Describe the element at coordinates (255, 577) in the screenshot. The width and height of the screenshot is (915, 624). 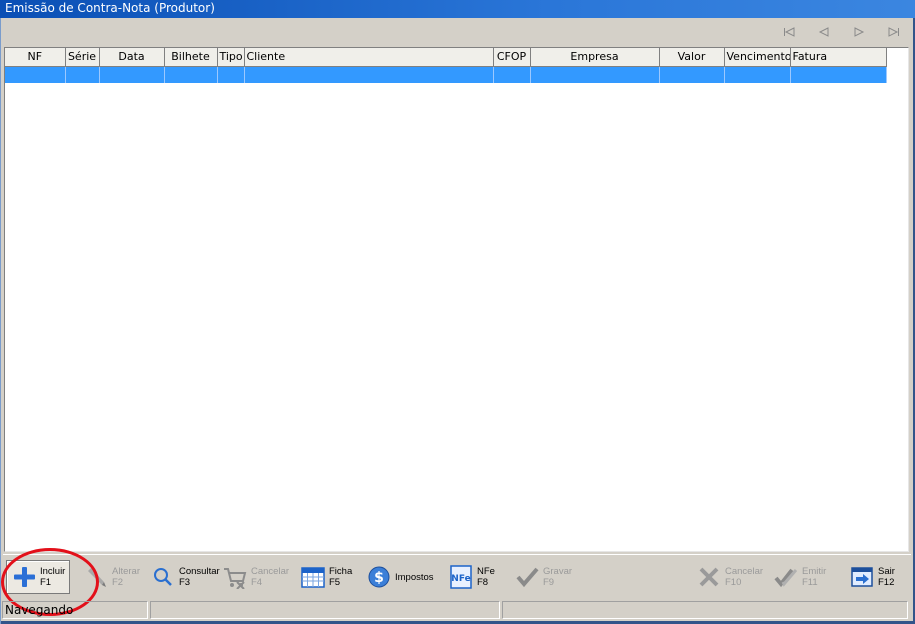
I see `cancelar-button: Cancelar F4` at that location.